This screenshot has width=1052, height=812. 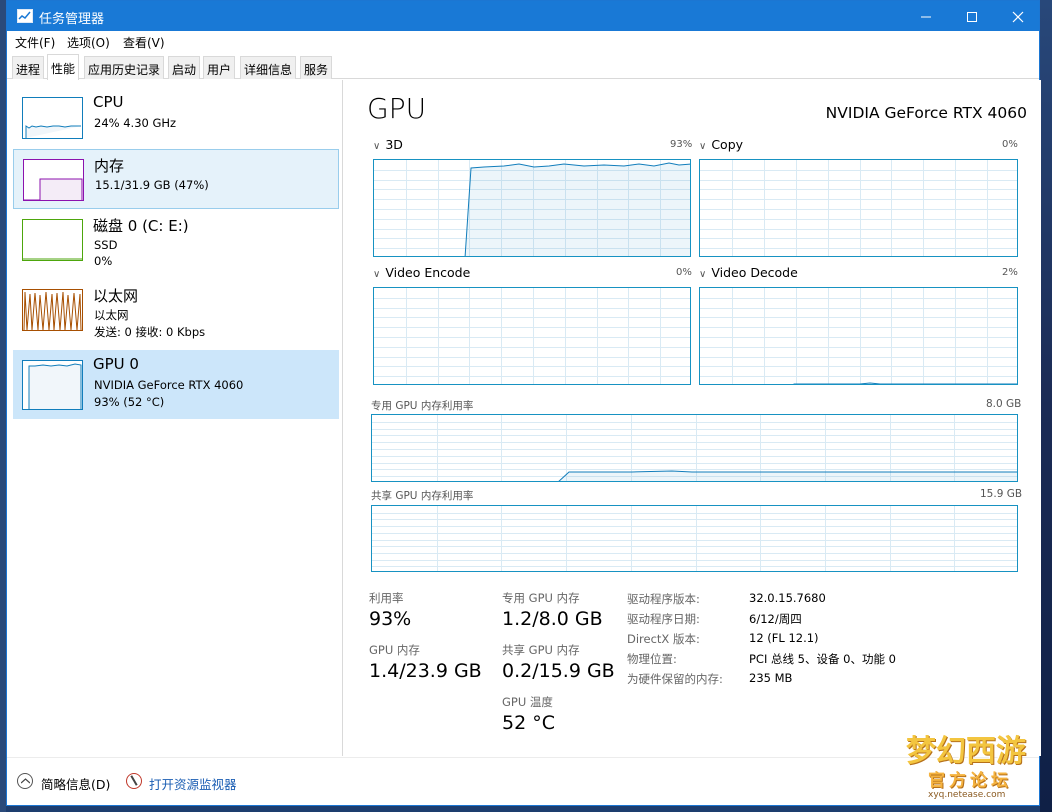 I want to click on ethernet-thumbnail, so click(x=52, y=310).